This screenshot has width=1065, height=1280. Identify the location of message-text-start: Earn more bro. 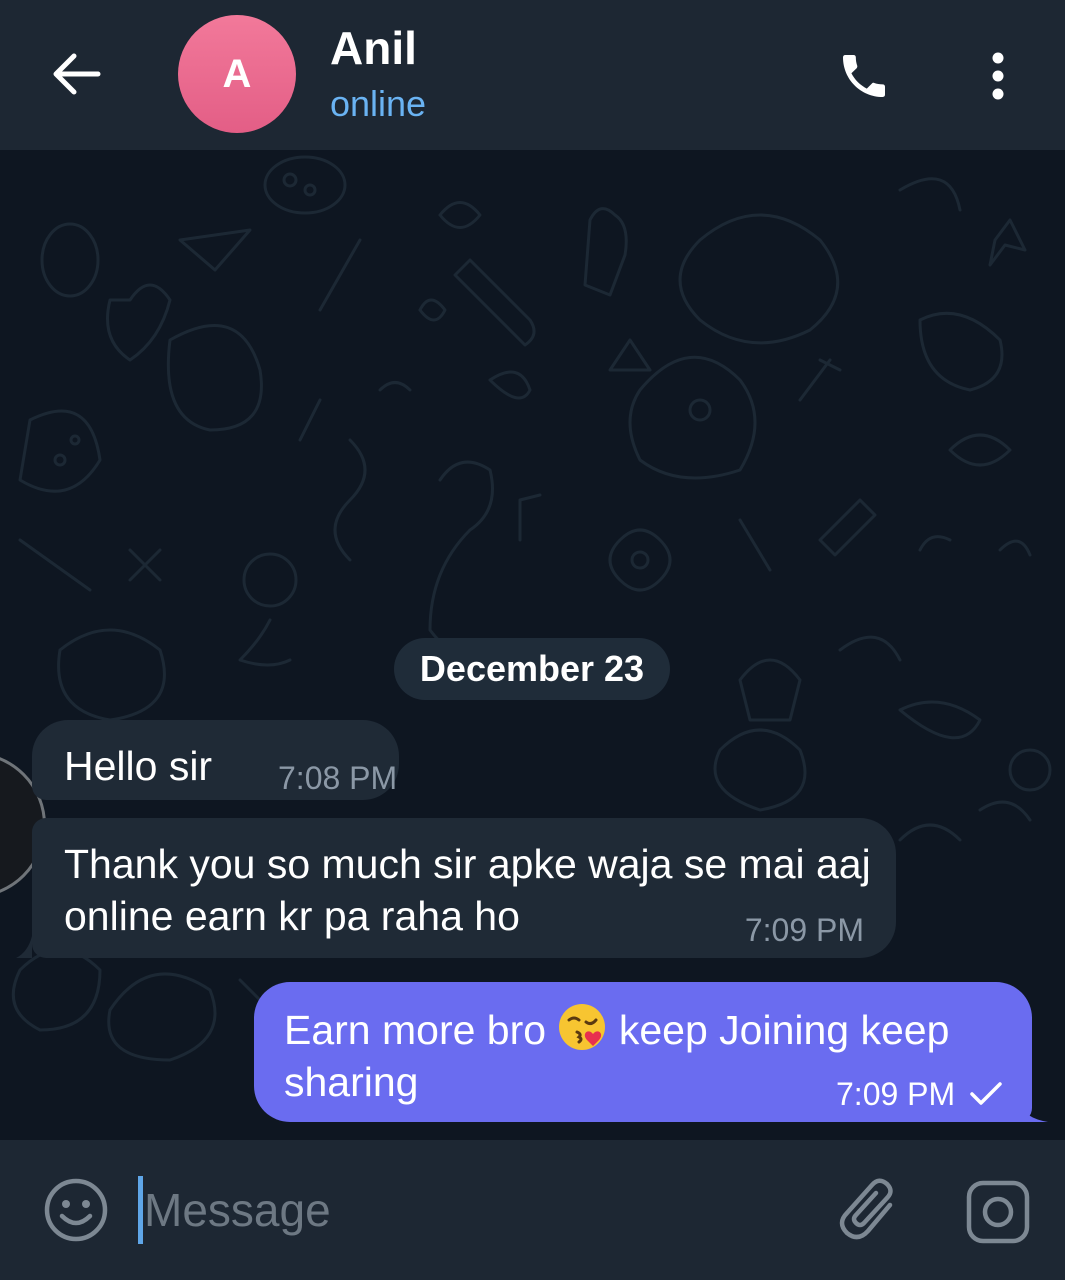
(415, 1030).